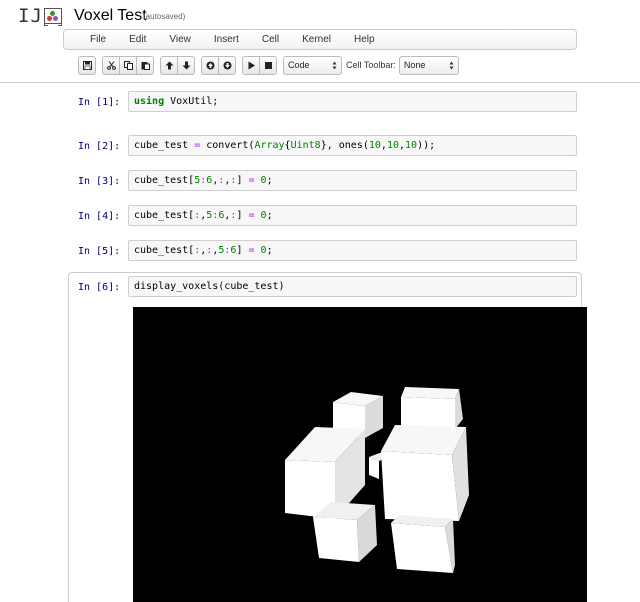 This screenshot has width=640, height=602. Describe the element at coordinates (164, 16) in the screenshot. I see `autosave-status: (autosaved)` at that location.